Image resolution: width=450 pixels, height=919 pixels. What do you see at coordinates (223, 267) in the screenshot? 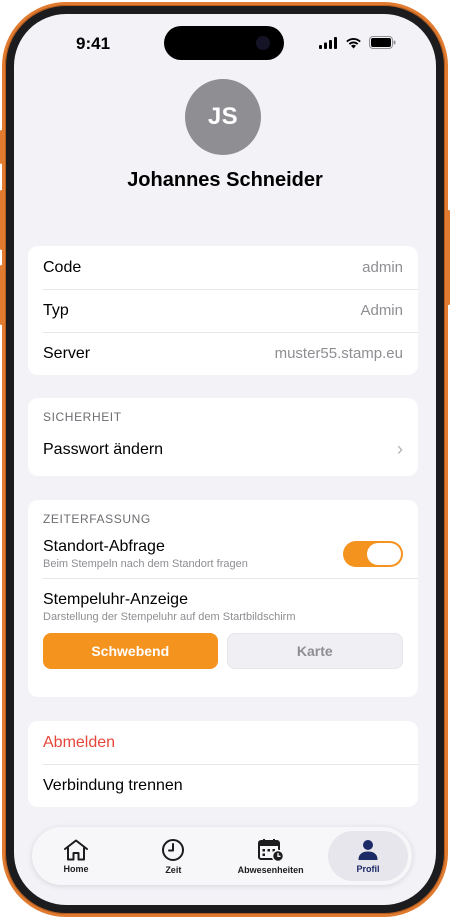
I see `code-row: Code admin` at bounding box center [223, 267].